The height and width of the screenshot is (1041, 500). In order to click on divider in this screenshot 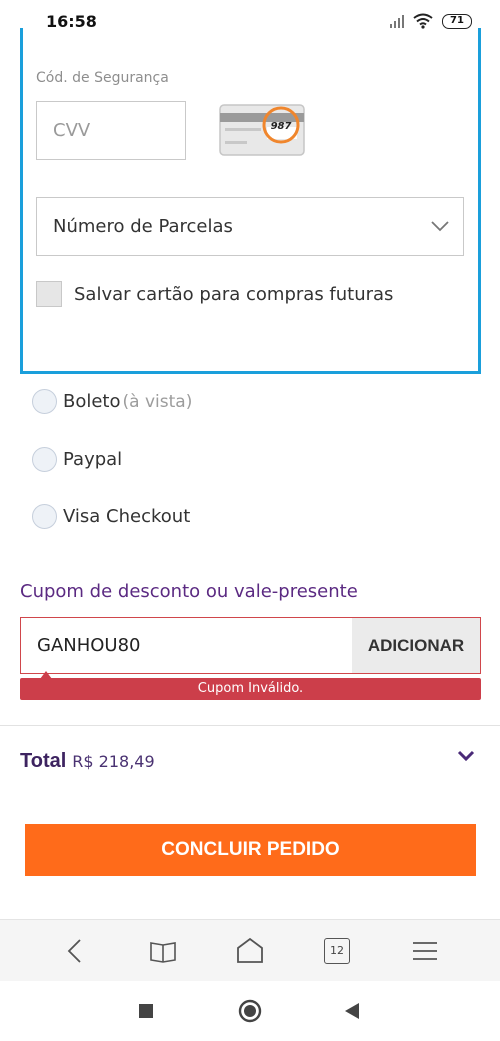, I will do `click(250, 725)`.